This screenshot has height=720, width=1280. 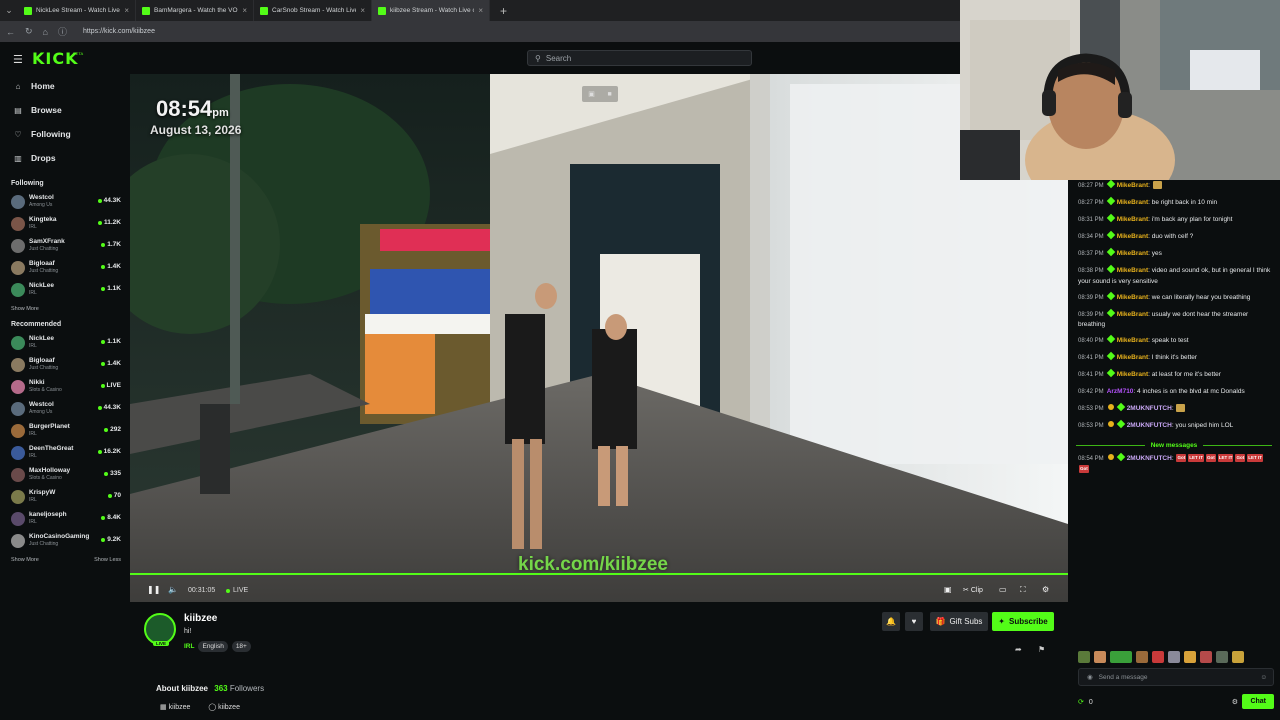 What do you see at coordinates (65, 476) in the screenshot?
I see `channel-item: MaxHolloway Slots & Casino 335` at bounding box center [65, 476].